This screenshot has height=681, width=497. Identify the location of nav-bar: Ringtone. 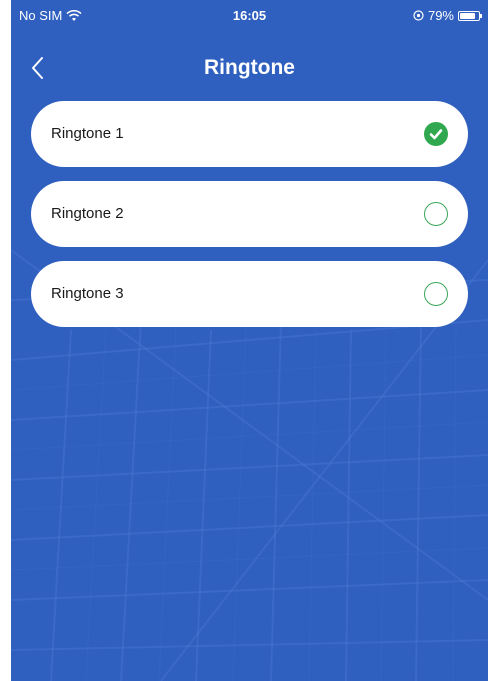
(249, 68).